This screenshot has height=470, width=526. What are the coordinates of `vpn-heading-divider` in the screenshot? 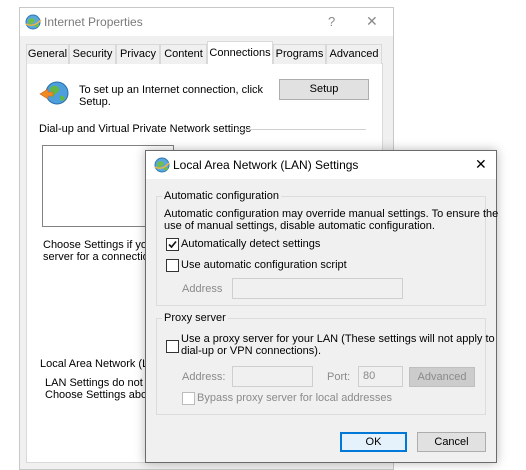 It's located at (302, 129).